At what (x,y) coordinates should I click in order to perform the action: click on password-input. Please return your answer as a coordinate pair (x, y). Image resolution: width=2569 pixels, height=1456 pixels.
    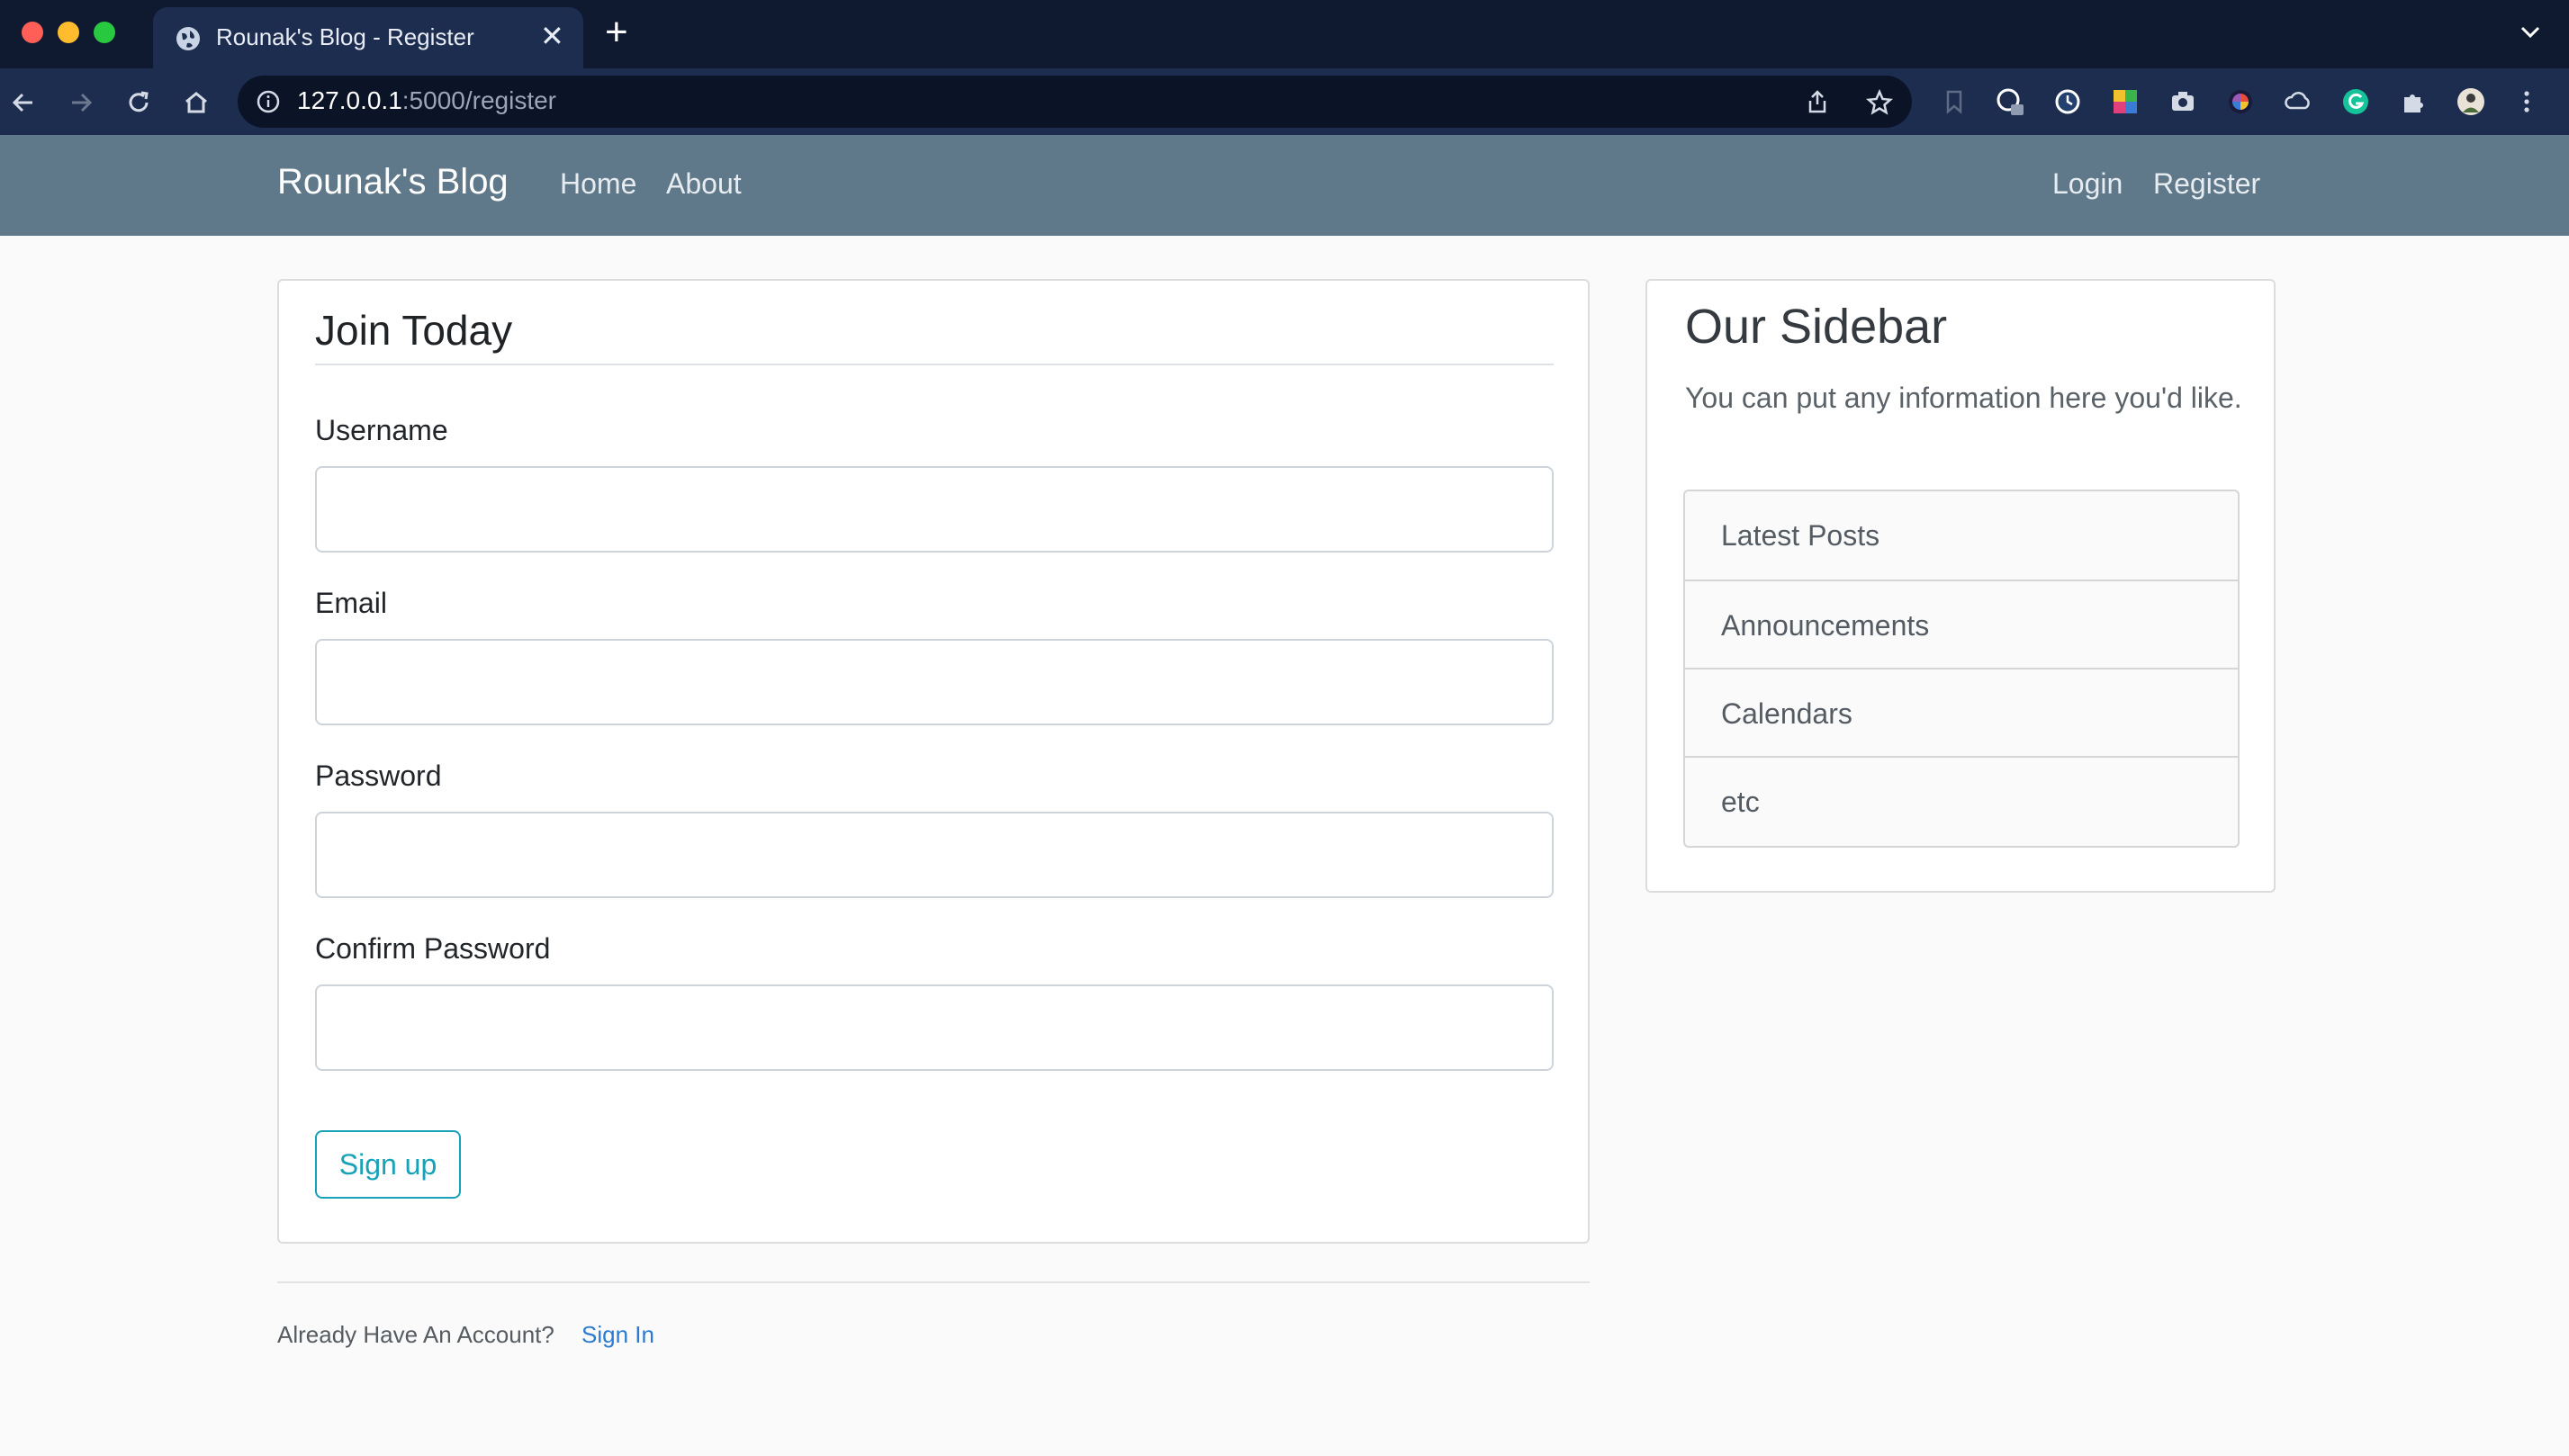
    Looking at the image, I should click on (935, 855).